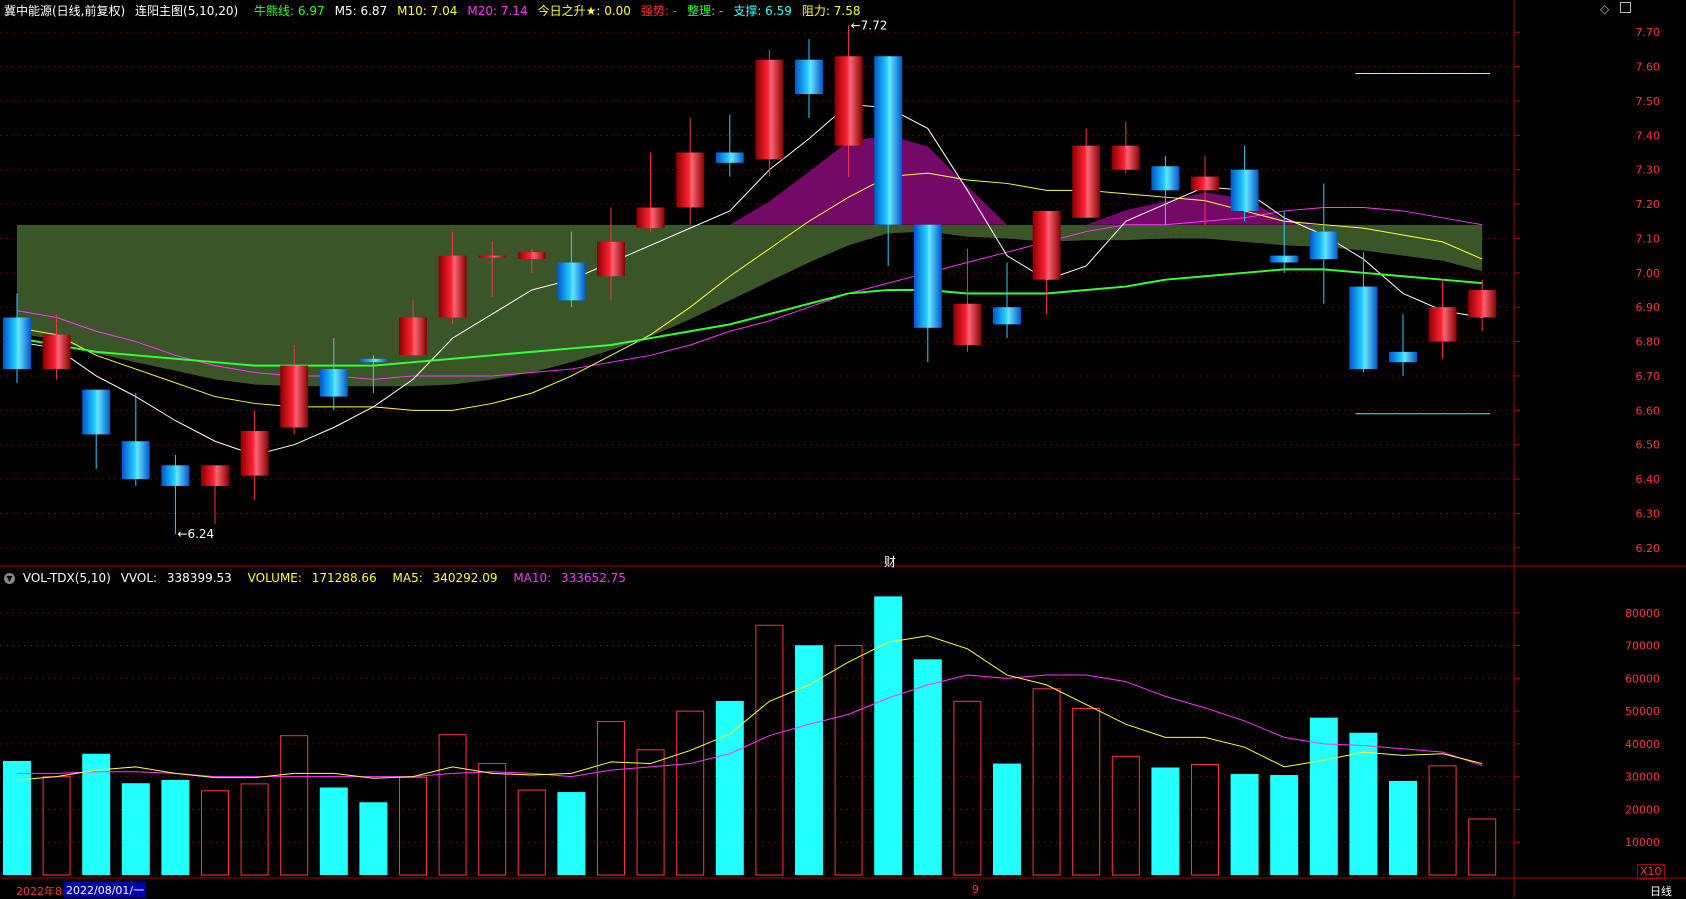 The width and height of the screenshot is (1686, 899). Describe the element at coordinates (750, 180) in the screenshot. I see `resistance-cloud` at that location.